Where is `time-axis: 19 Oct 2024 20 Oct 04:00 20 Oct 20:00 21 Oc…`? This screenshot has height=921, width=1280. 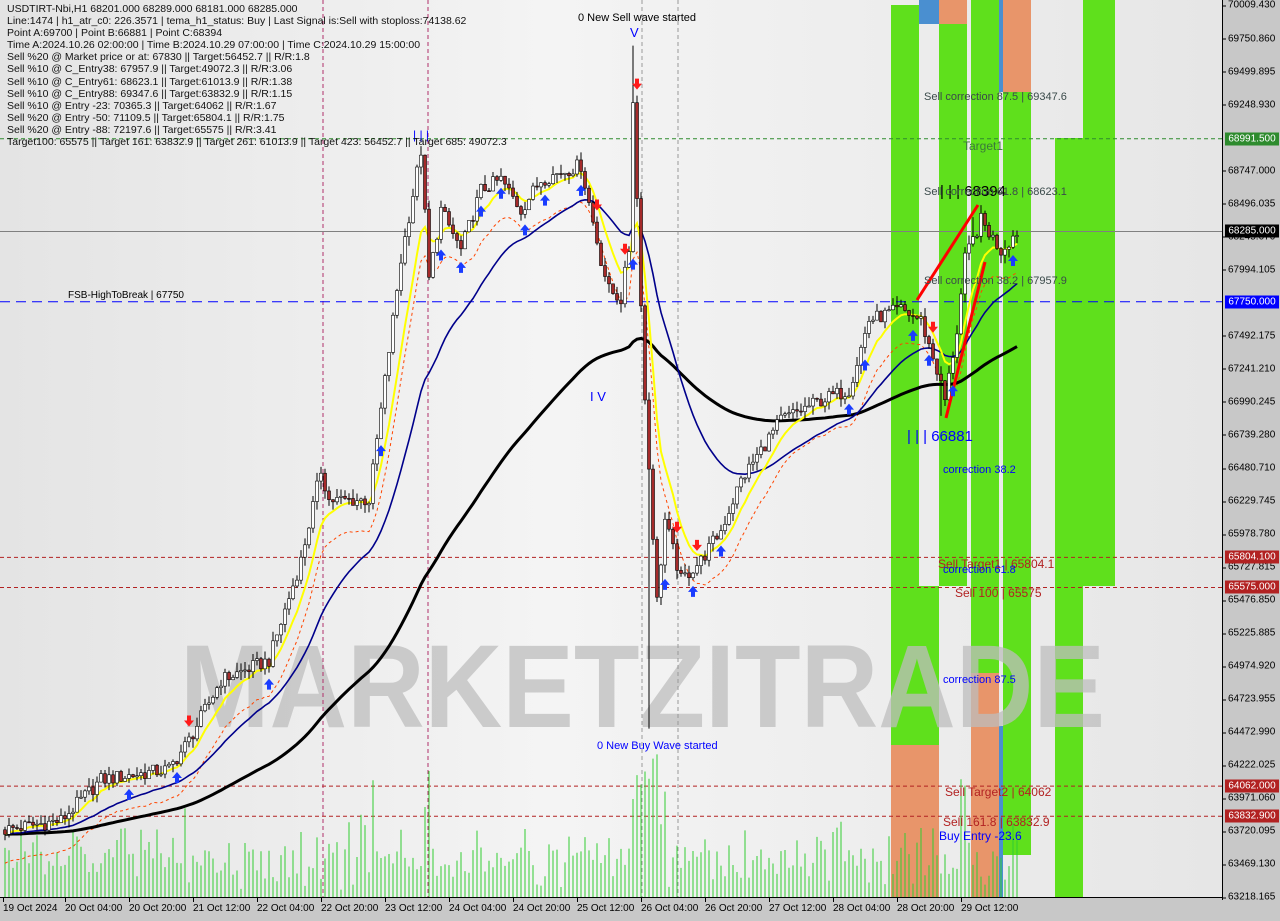 time-axis: 19 Oct 2024 20 Oct 04:00 20 Oct 20:00 21 Oc… is located at coordinates (611, 909).